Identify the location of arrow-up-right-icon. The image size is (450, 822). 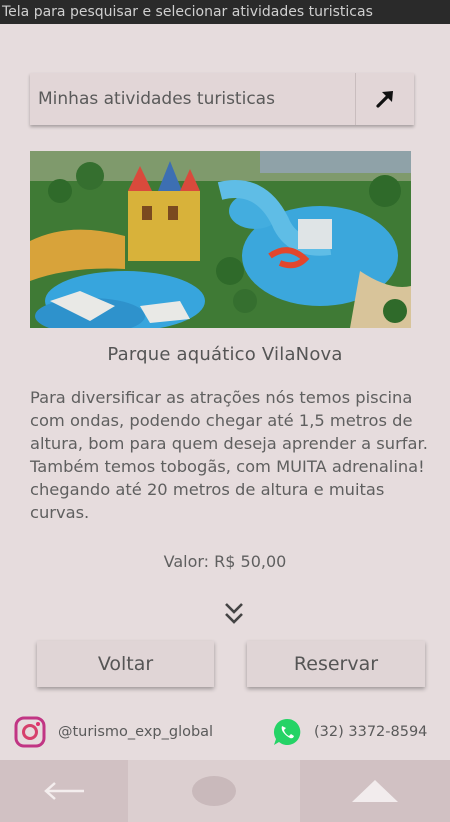
(384, 99).